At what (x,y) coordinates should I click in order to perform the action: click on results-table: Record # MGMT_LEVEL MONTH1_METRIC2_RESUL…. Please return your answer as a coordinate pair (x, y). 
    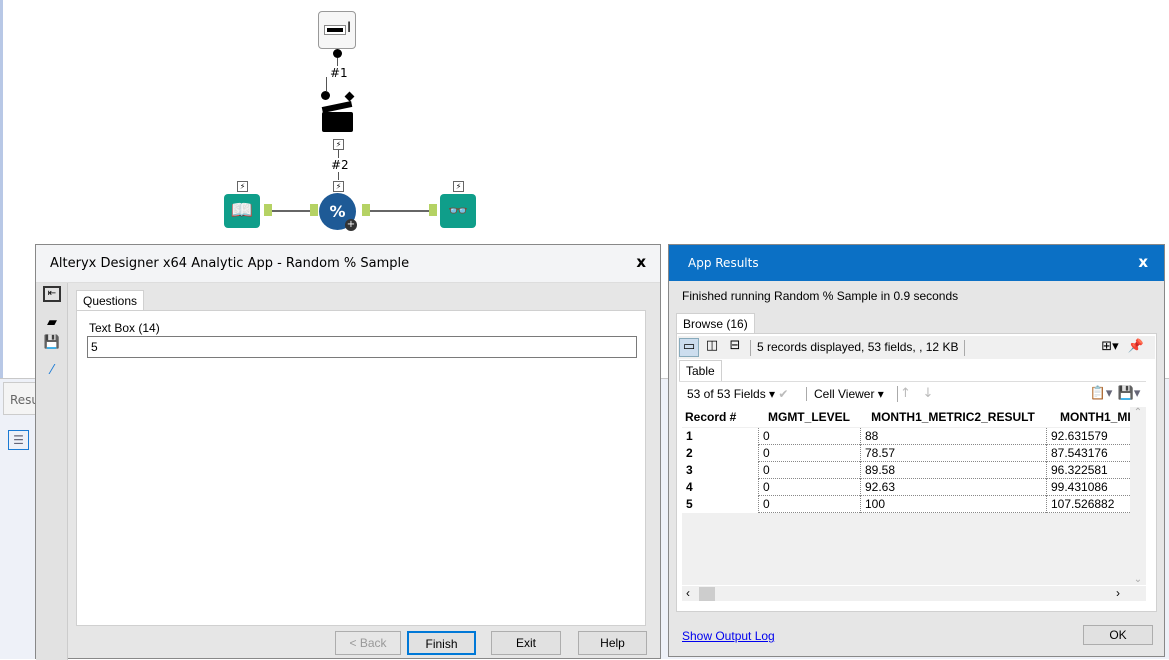
    Looking at the image, I should click on (914, 504).